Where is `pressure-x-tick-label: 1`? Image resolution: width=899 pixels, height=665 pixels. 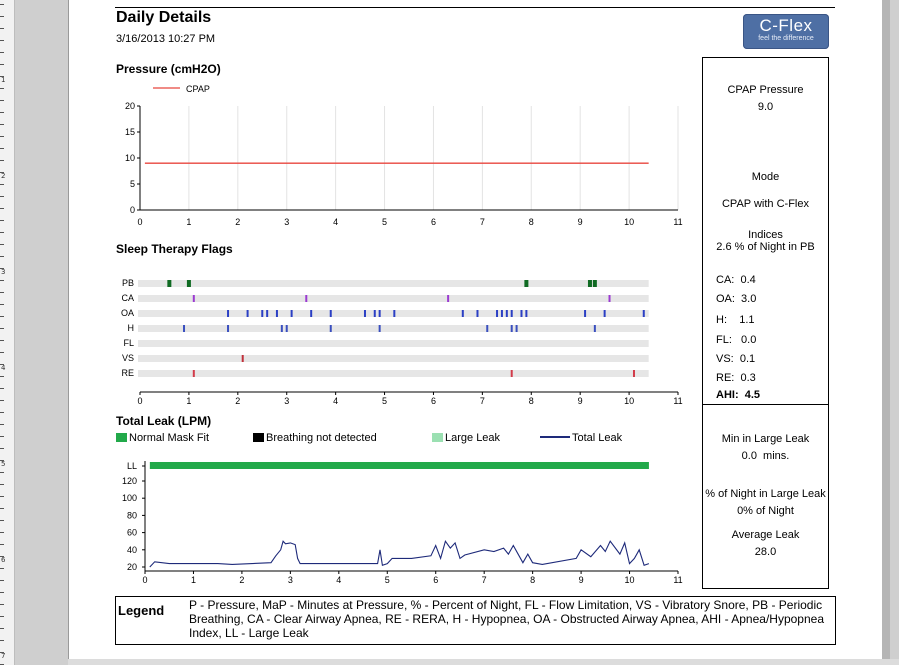 pressure-x-tick-label: 1 is located at coordinates (188, 222).